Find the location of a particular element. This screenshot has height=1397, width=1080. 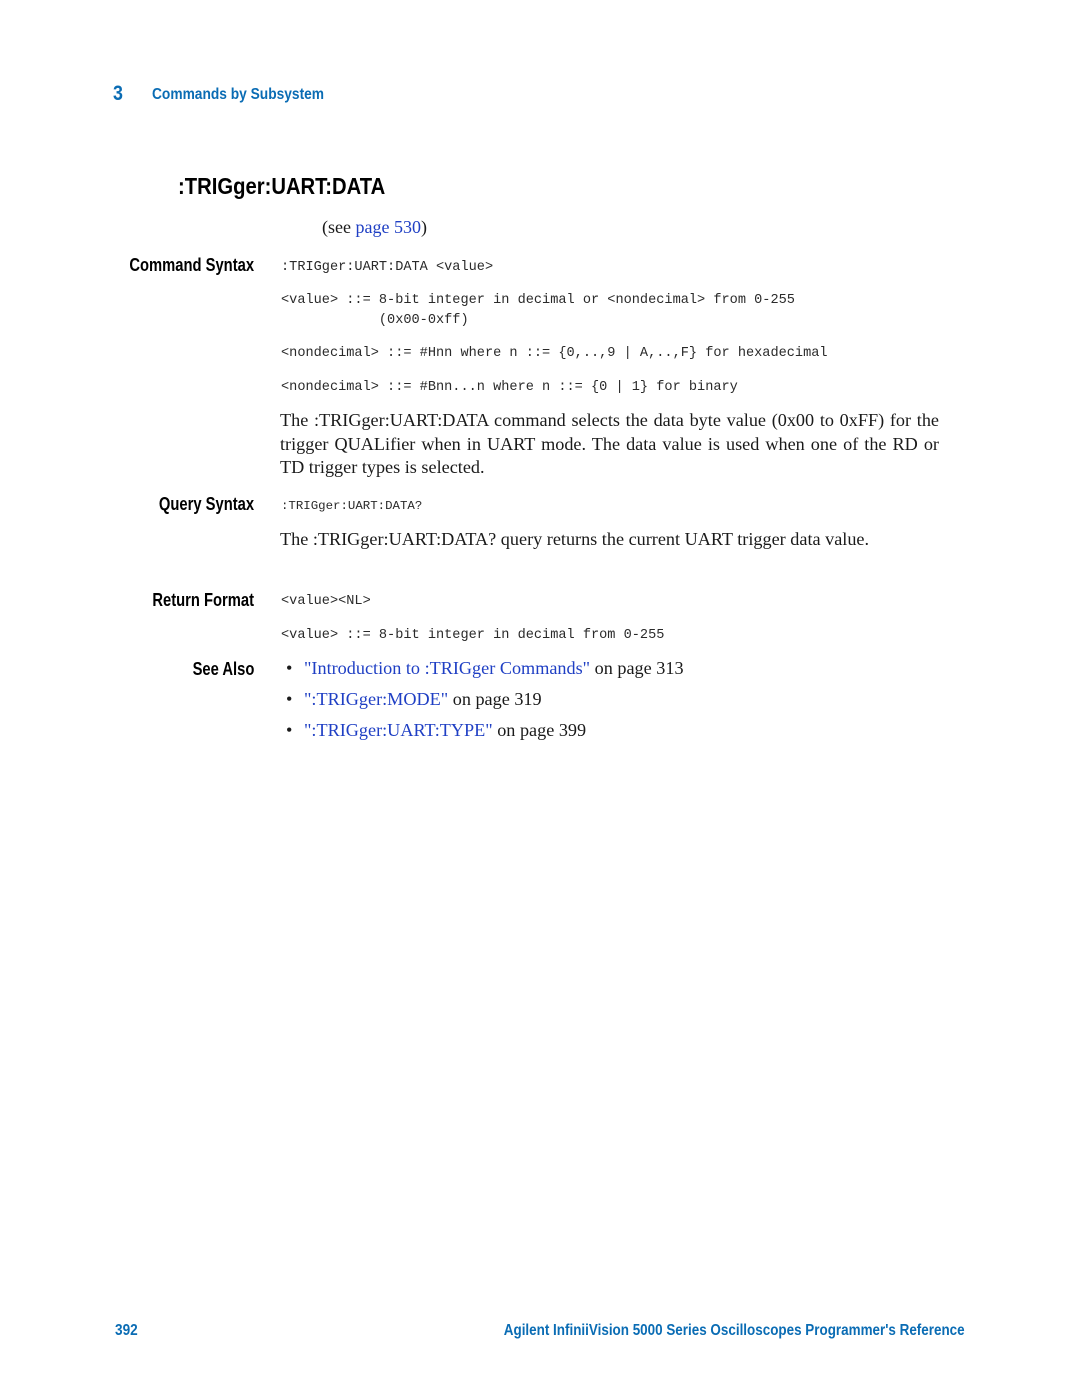

query-syntax-label: Query Syntax is located at coordinates (206, 504).